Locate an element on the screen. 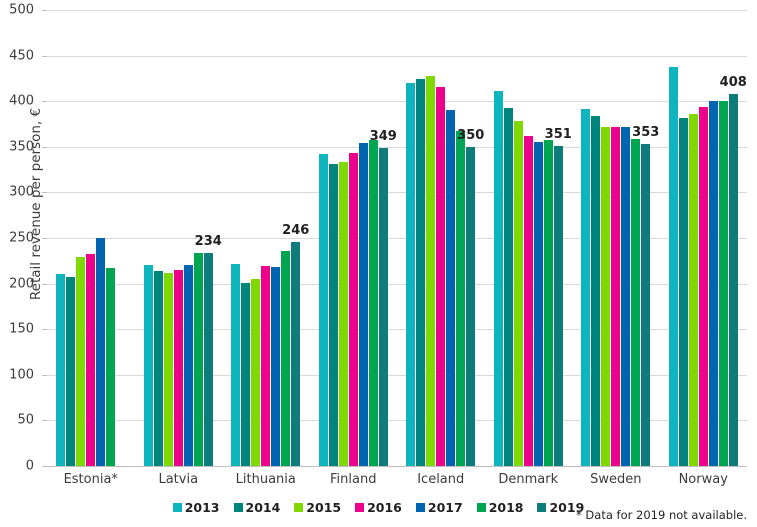 The width and height of the screenshot is (757, 527). x-axis-category-label: Sweden is located at coordinates (616, 479).